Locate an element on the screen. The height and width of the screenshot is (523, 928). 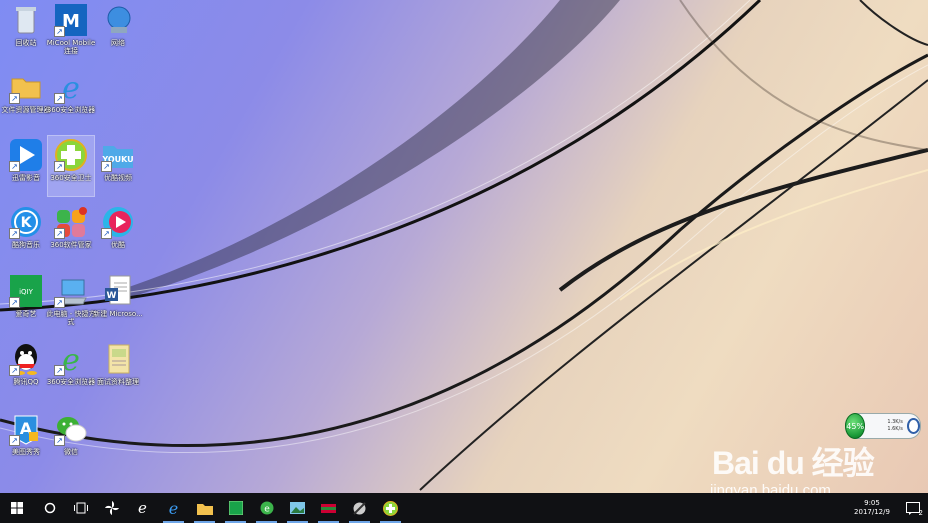
clock-date: 2017/12/9 is located at coordinates (872, 512).